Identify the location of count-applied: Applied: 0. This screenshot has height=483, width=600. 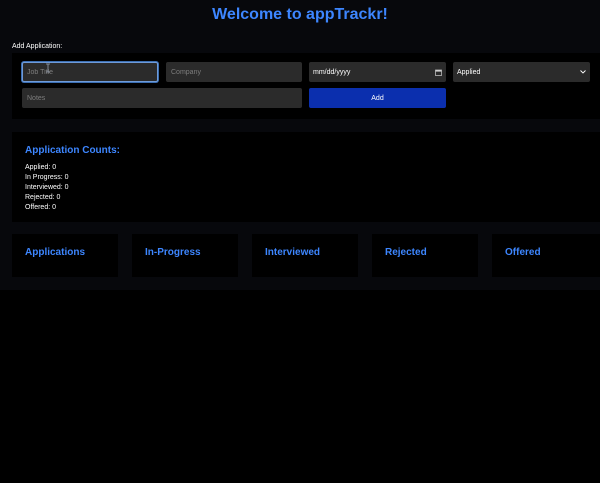
(41, 167).